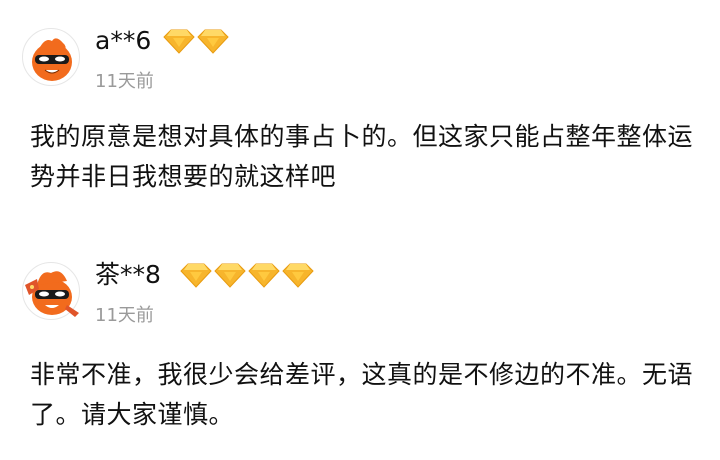  Describe the element at coordinates (362, 156) in the screenshot. I see `review-content: 我的原意是想对具体的事占卜的。但这家只能占整年整体运势并非日我想要的就这样吧` at that location.